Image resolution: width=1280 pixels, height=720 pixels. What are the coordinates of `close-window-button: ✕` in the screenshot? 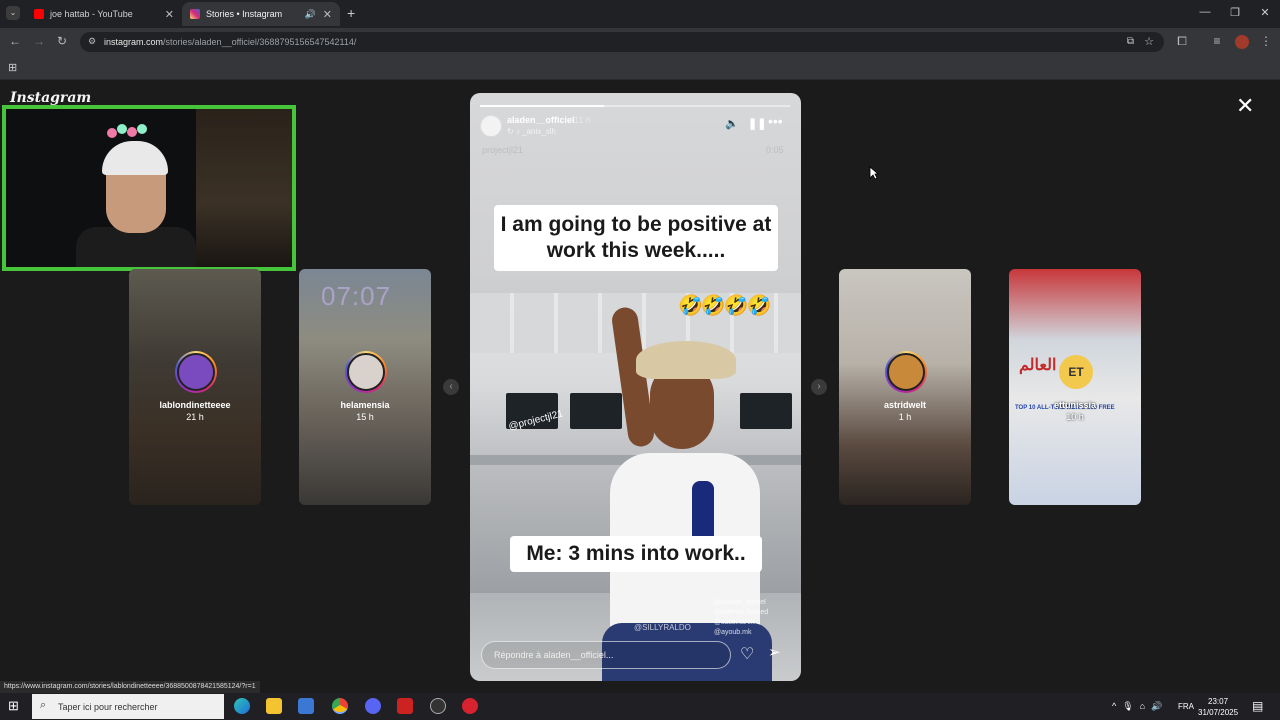 It's located at (1265, 12).